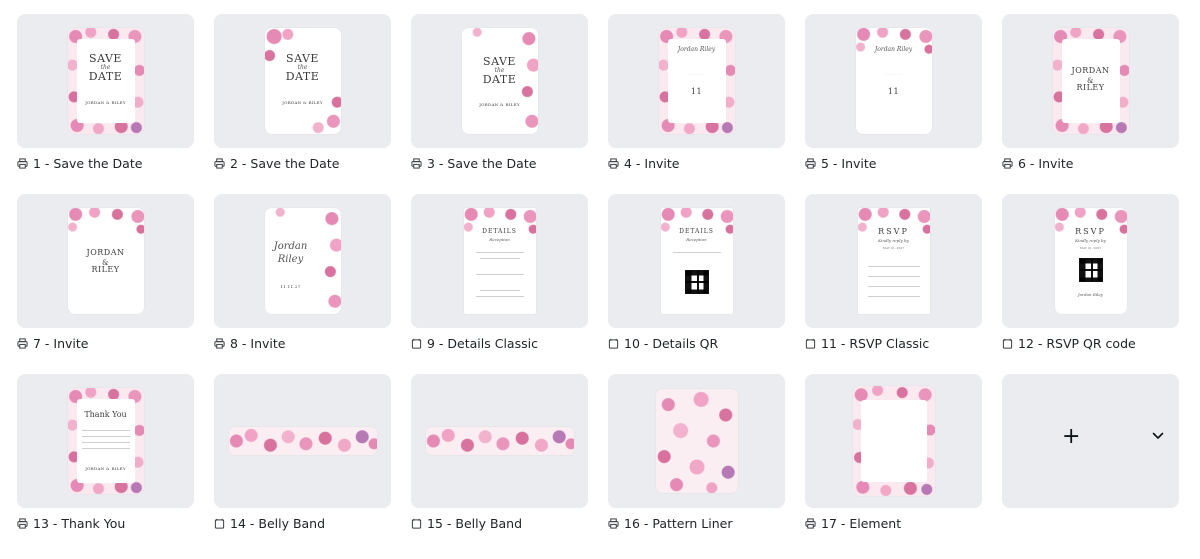 Image resolution: width=1200 pixels, height=559 pixels. What do you see at coordinates (1090, 163) in the screenshot?
I see `template-caption: 6 - Invite` at bounding box center [1090, 163].